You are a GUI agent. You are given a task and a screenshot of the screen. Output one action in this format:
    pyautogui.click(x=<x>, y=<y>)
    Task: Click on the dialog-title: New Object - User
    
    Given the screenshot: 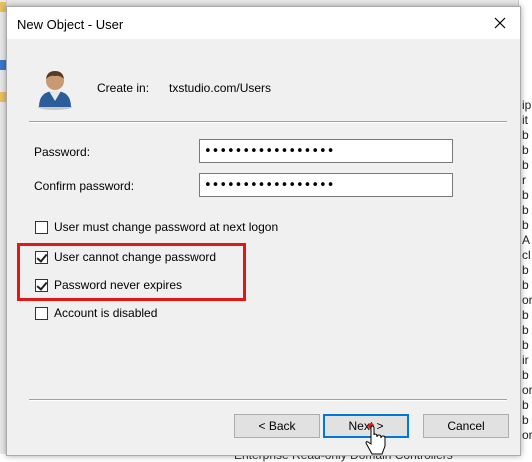 What is the action you would take?
    pyautogui.click(x=70, y=24)
    